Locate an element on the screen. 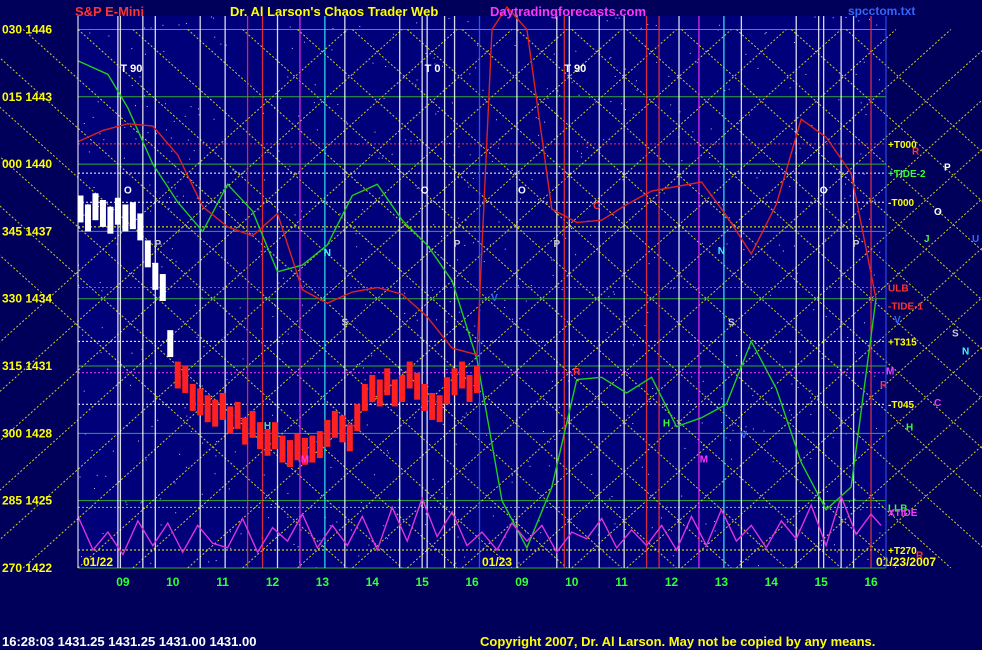 The width and height of the screenshot is (982, 650). cycle-marker: M is located at coordinates (704, 460).